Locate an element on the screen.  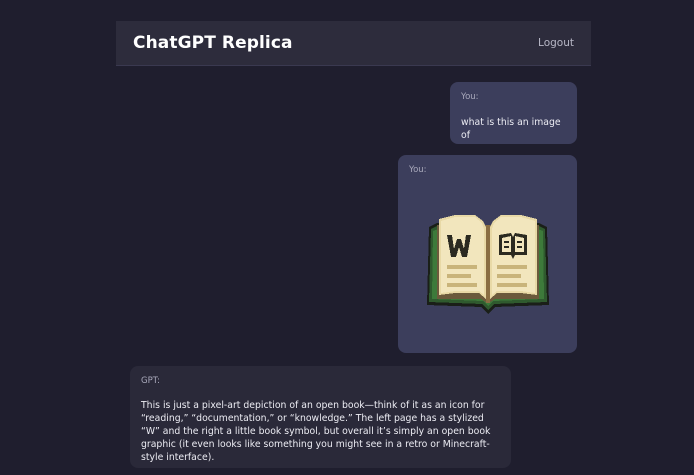
app-header: ChatGPT Replica Logout is located at coordinates (353, 43).